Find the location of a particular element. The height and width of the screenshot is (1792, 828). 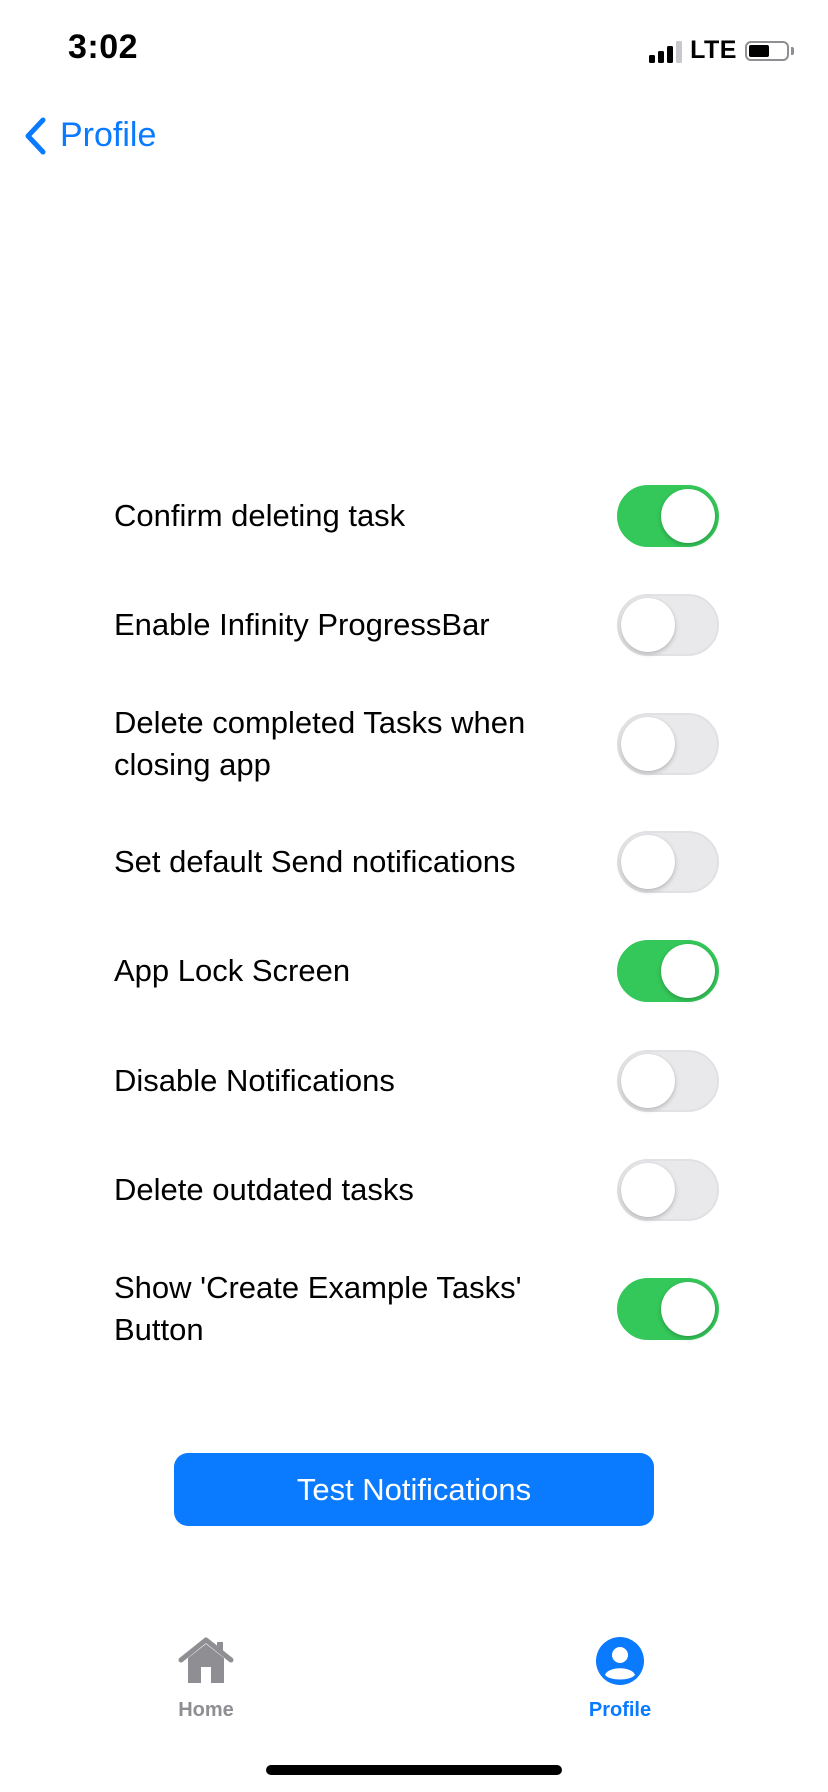

tab-profile: Profile is located at coordinates (620, 1679).